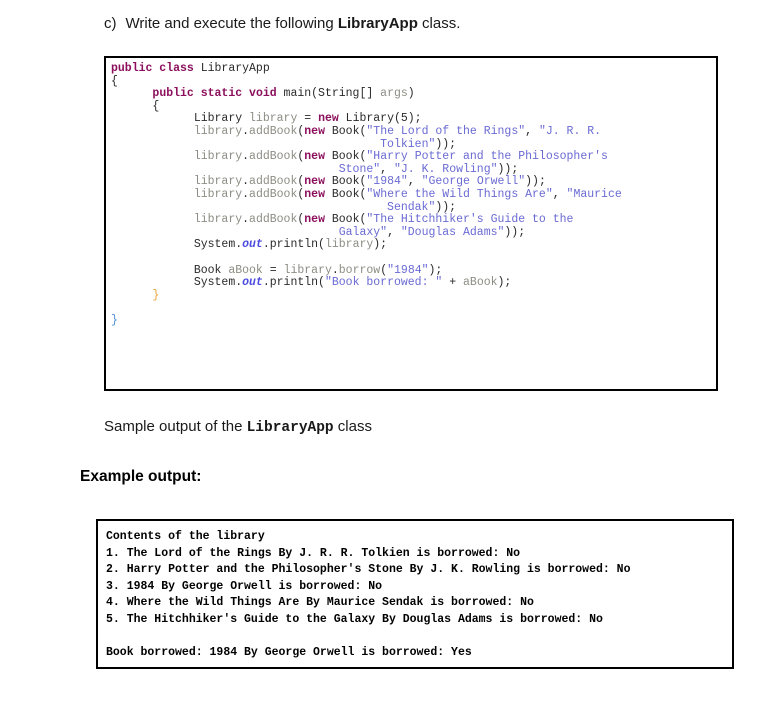 Image resolution: width=770 pixels, height=711 pixels. Describe the element at coordinates (446, 131) in the screenshot. I see `code-token: "The Lord of the Rings"` at that location.